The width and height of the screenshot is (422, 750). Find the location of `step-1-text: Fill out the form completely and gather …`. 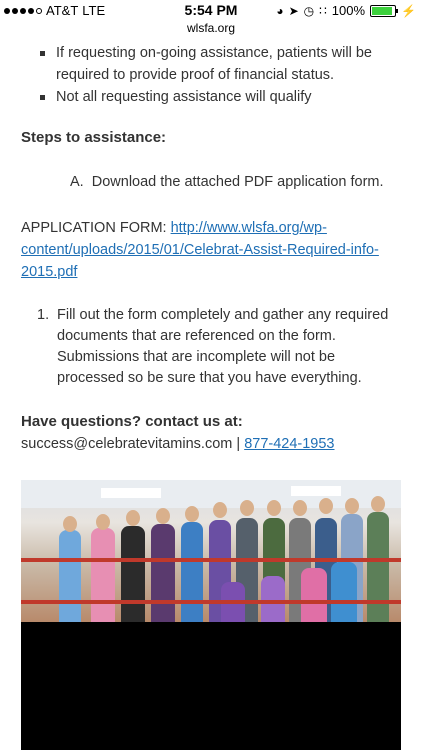

step-1-text: Fill out the form completely and gather … is located at coordinates (223, 346).